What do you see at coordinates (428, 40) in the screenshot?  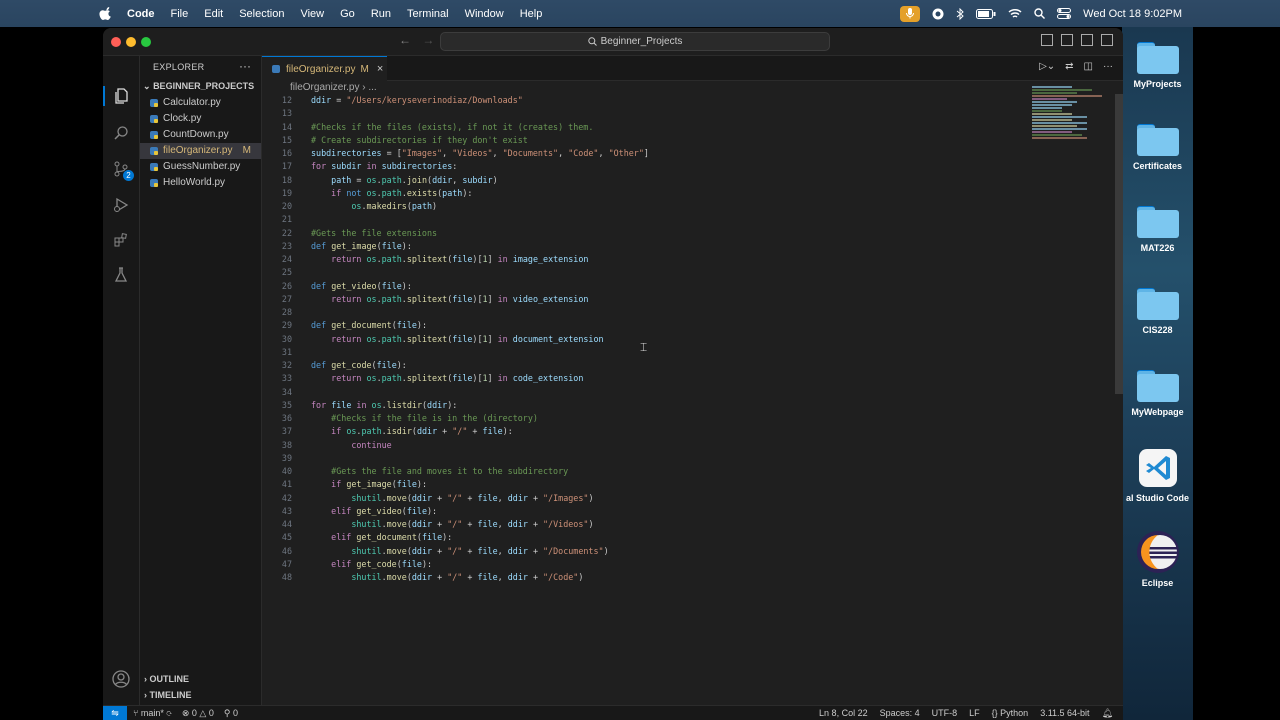 I see `forward-arrow-icon: →` at bounding box center [428, 40].